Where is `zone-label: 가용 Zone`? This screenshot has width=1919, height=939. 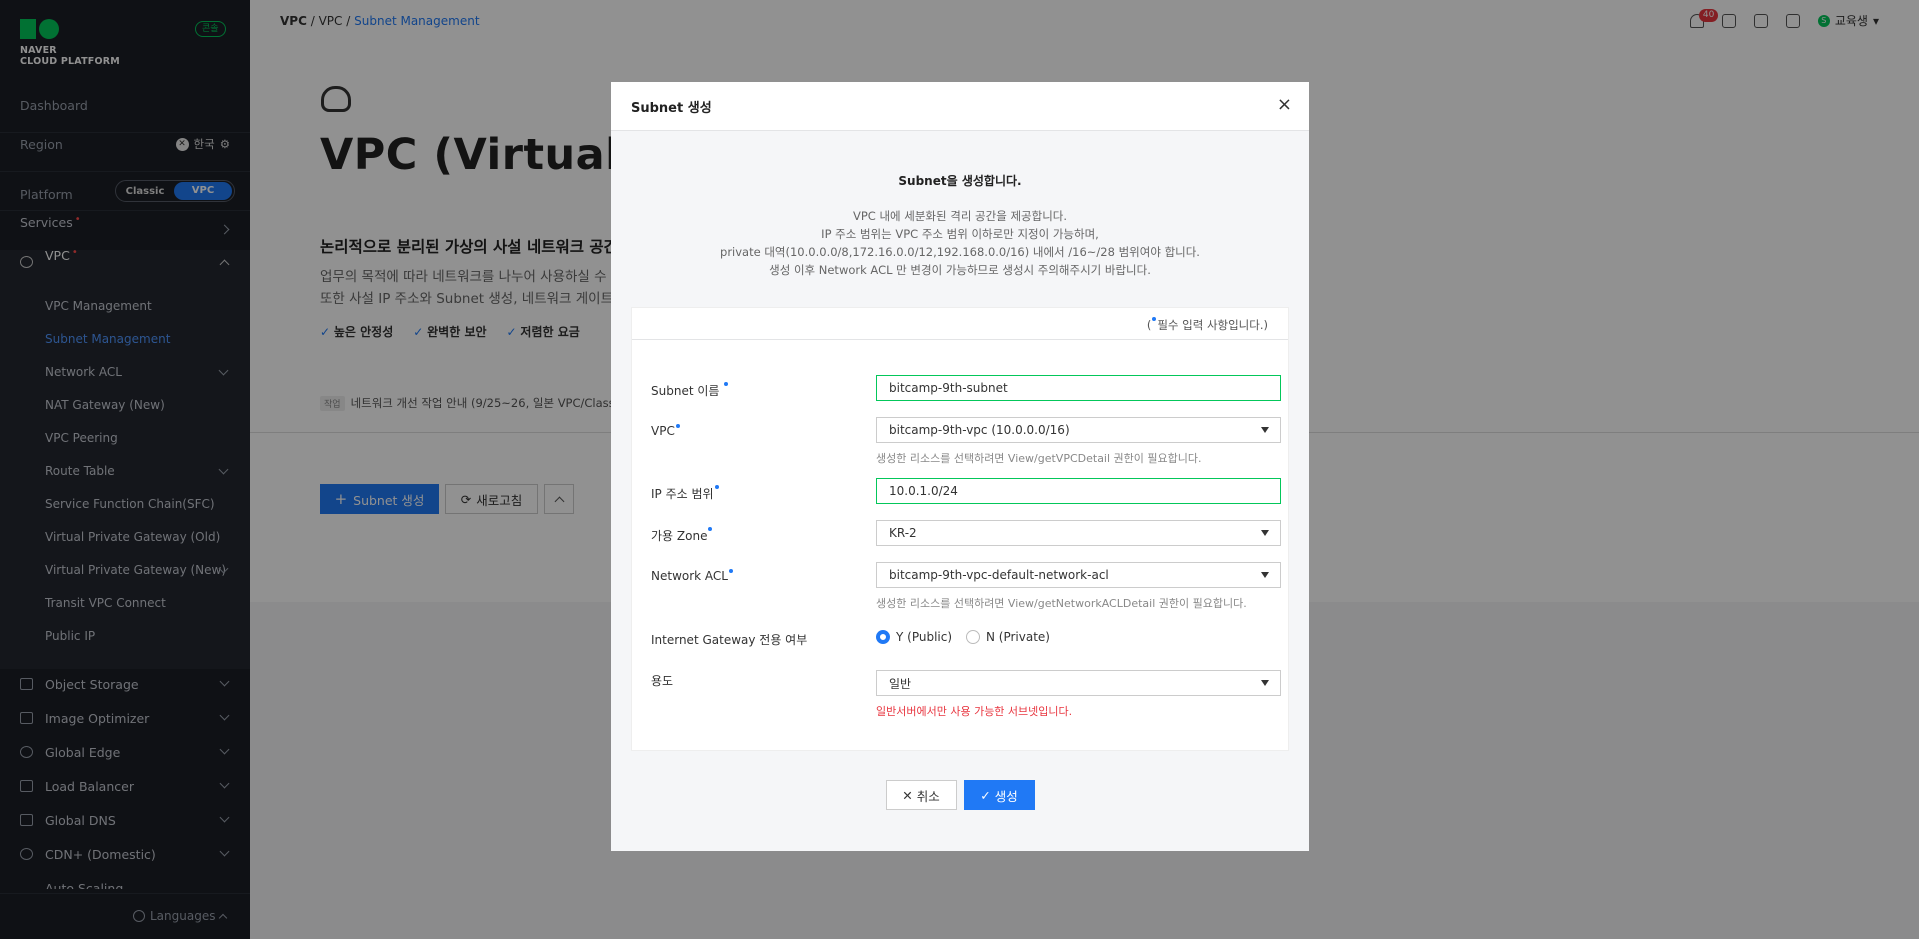
zone-label: 가용 Zone is located at coordinates (682, 535).